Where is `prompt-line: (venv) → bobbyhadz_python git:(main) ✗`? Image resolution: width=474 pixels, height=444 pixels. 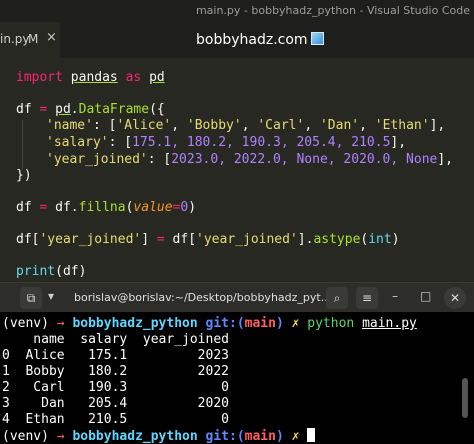
prompt-line: (venv) → bobbyhadz_python git:(main) ✗ is located at coordinates (159, 436).